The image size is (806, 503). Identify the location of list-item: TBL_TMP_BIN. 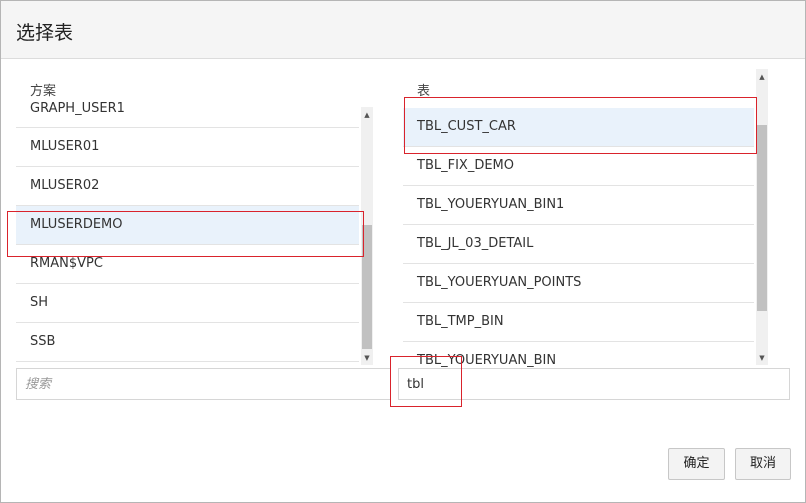
(578, 322).